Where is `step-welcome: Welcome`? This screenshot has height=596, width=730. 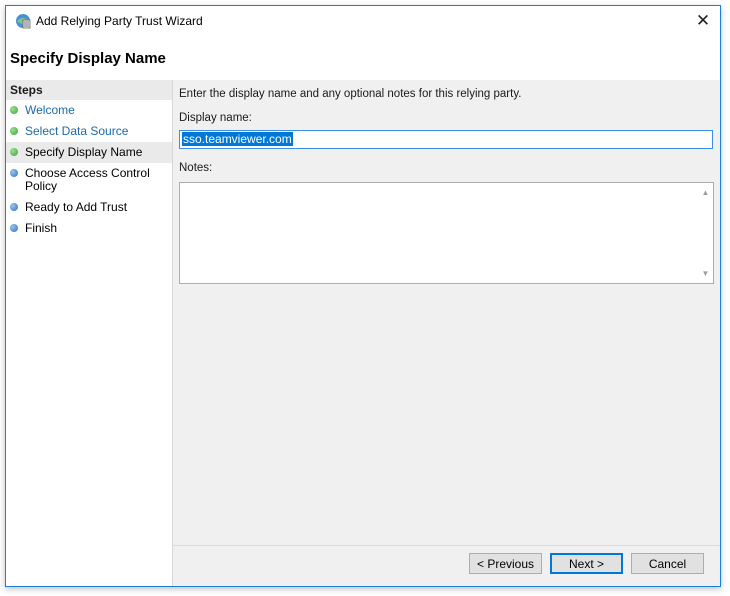
step-welcome: Welcome is located at coordinates (89, 110).